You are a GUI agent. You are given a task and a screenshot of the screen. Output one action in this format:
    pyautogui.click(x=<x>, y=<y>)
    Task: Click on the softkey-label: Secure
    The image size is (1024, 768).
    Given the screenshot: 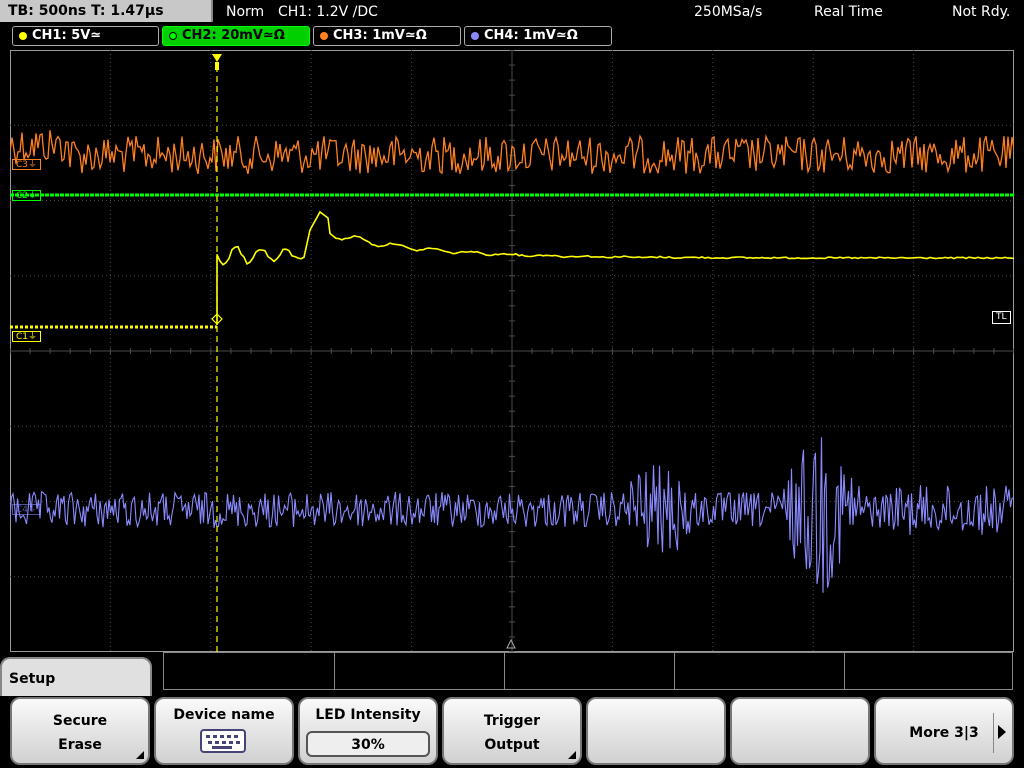 What is the action you would take?
    pyautogui.click(x=80, y=721)
    